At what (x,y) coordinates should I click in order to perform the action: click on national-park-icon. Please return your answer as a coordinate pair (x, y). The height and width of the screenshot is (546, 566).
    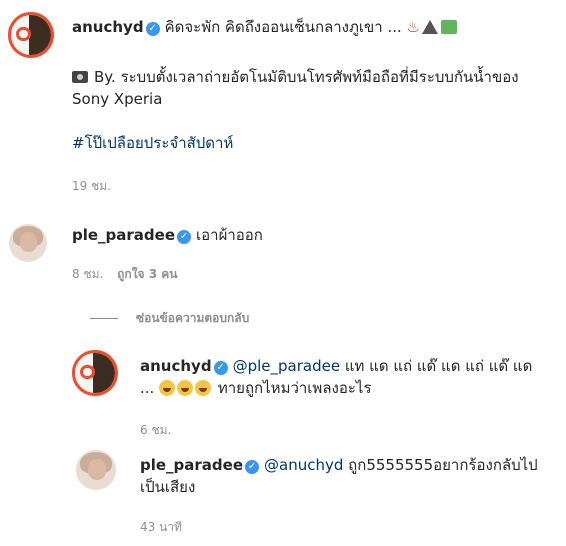
    Looking at the image, I should click on (448, 27).